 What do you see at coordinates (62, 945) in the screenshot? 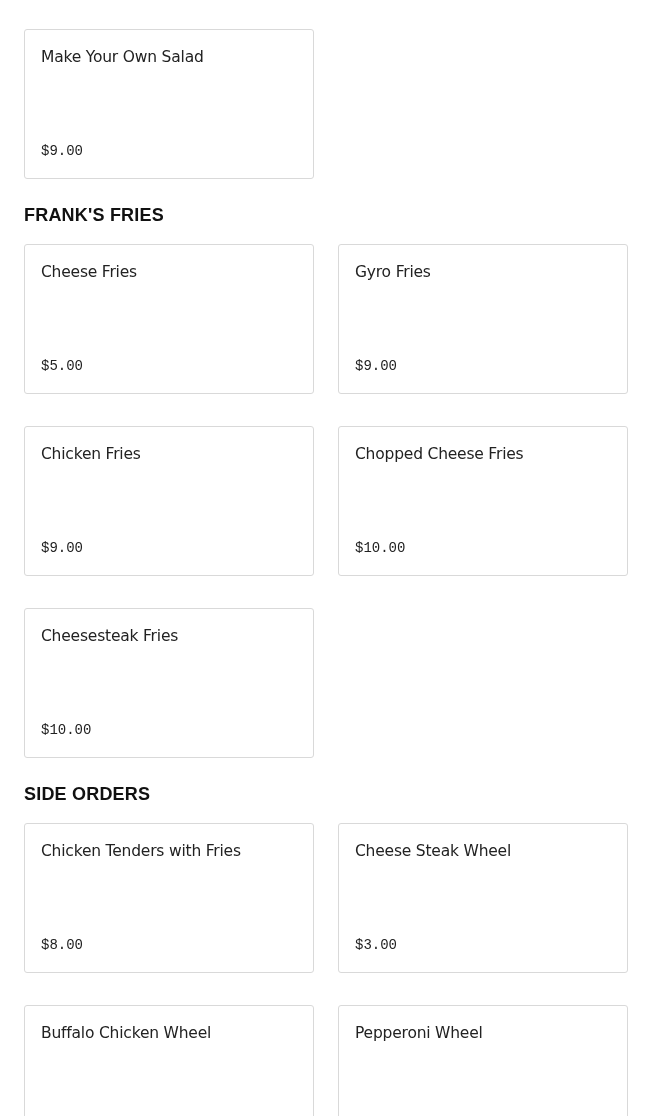
I see `item-price: $8.00` at bounding box center [62, 945].